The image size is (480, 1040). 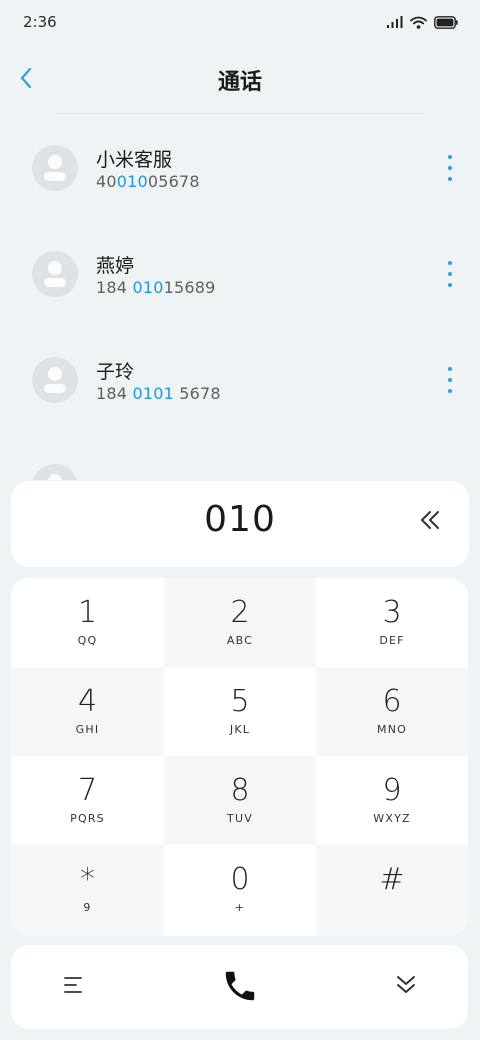 I want to click on header: 通话, so click(x=240, y=80).